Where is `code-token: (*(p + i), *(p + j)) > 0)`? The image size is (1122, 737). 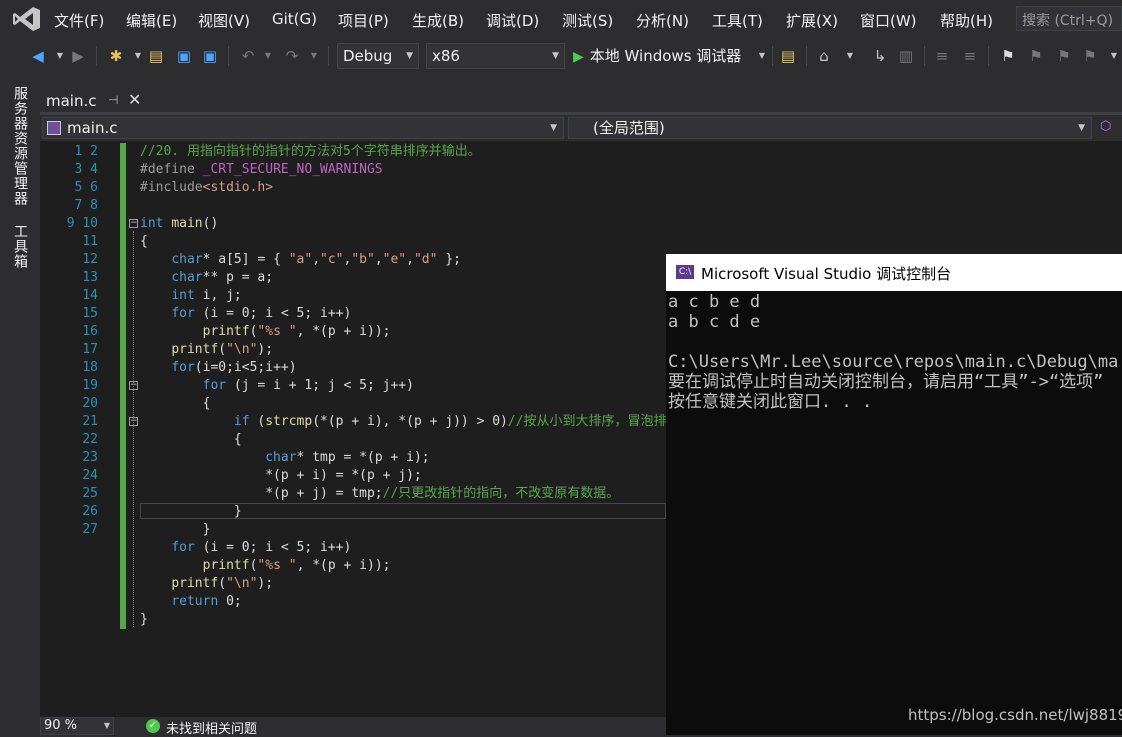
code-token: (*(p + i), *(p + j)) > 0) is located at coordinates (410, 421).